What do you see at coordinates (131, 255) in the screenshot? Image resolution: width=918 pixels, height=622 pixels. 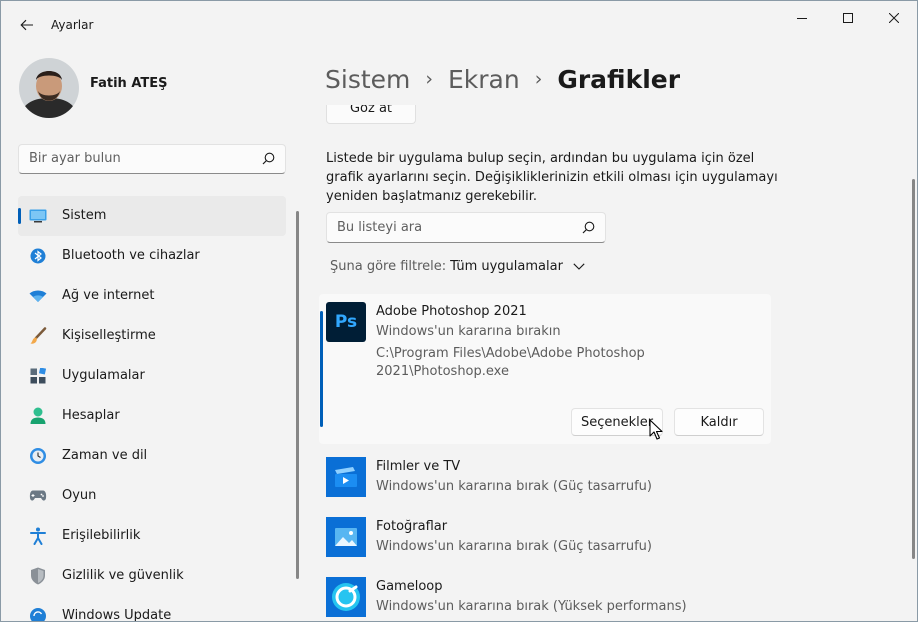 I see `sidebar-item-label: Bluetooth ve cihazlar` at bounding box center [131, 255].